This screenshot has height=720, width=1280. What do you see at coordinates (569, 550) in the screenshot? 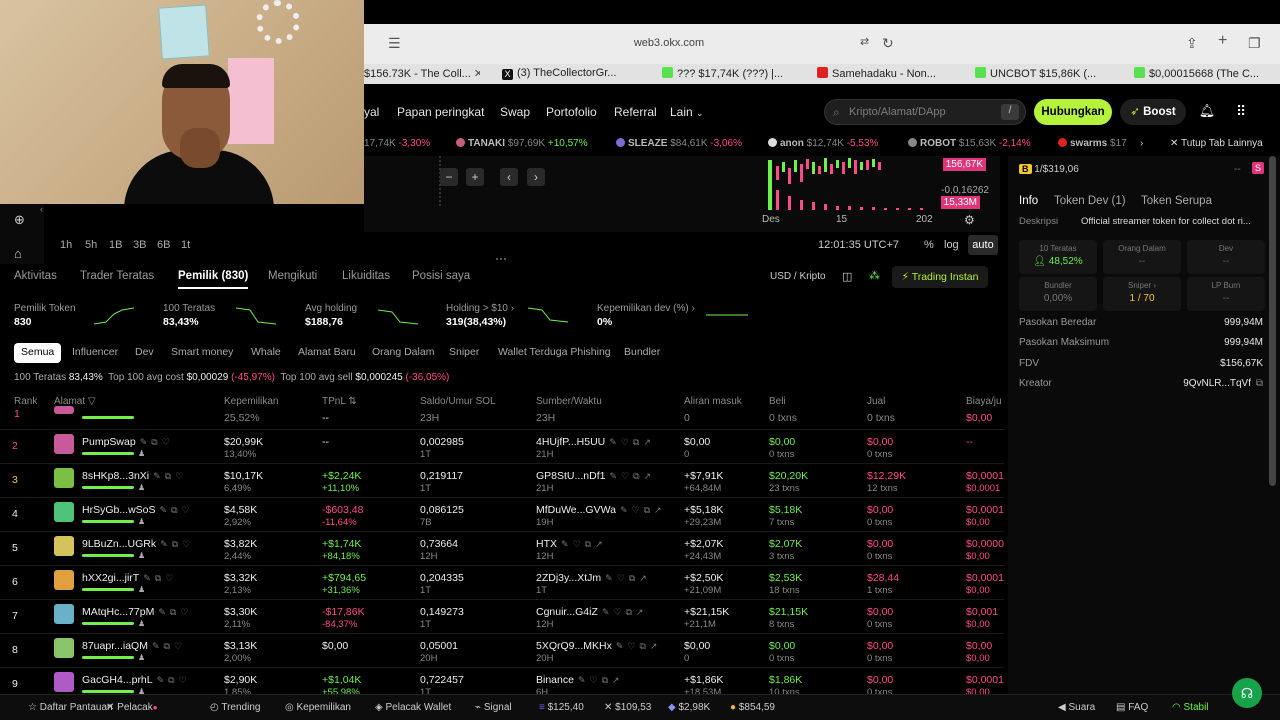
I see `source-cell: HTX ✎ ♡ ⧉ ↗ 12H` at bounding box center [569, 550].